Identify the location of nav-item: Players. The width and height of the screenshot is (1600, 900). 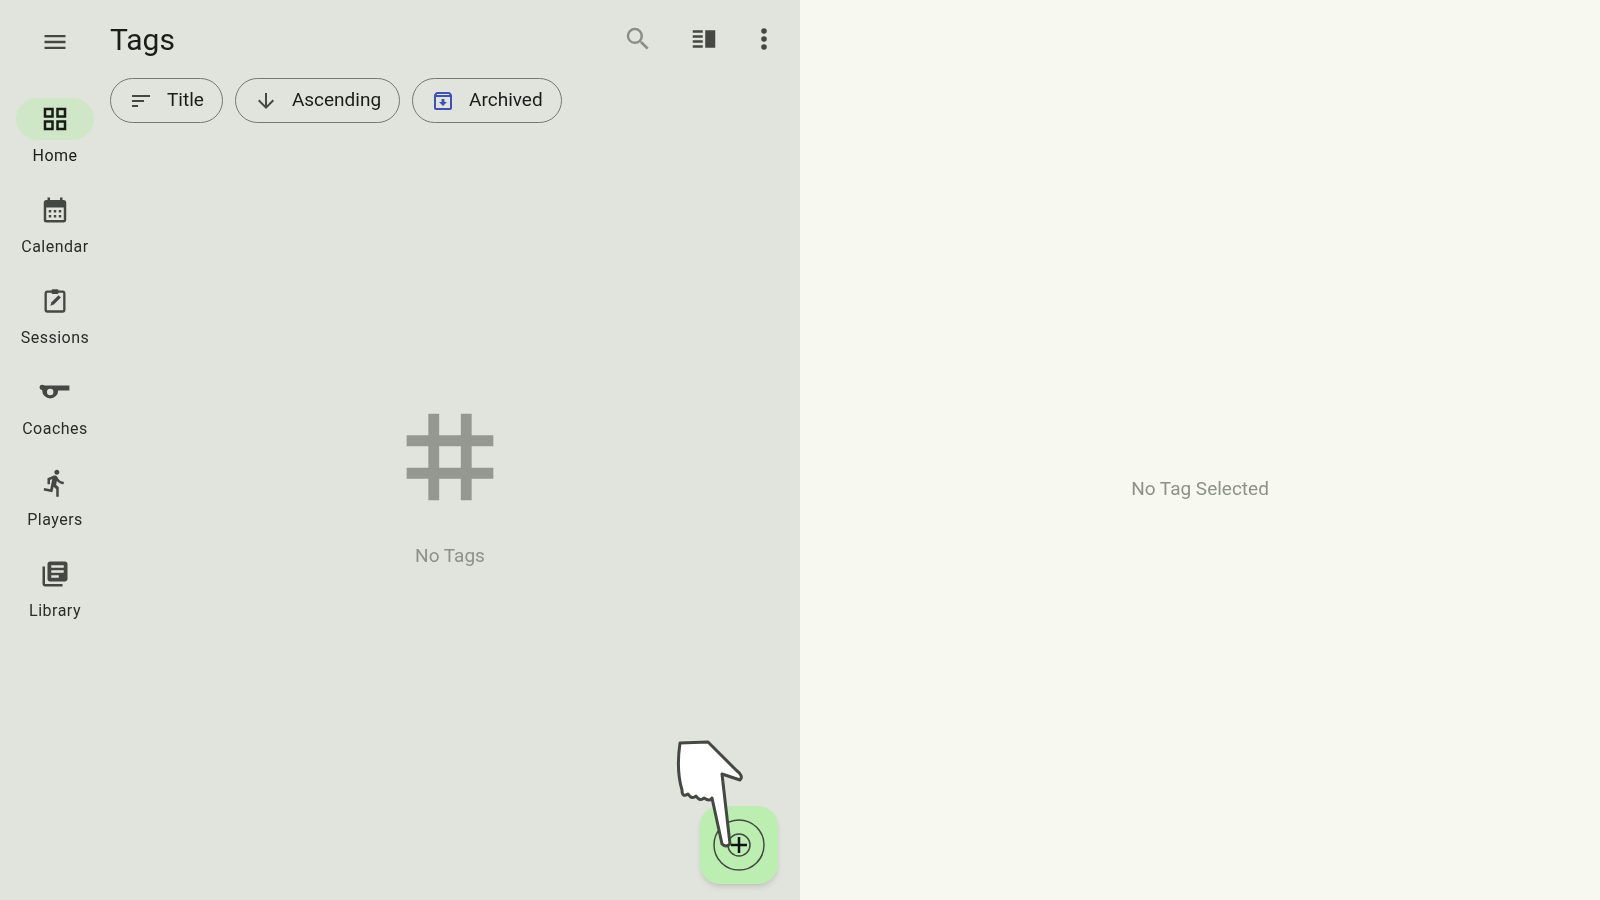
(55, 497).